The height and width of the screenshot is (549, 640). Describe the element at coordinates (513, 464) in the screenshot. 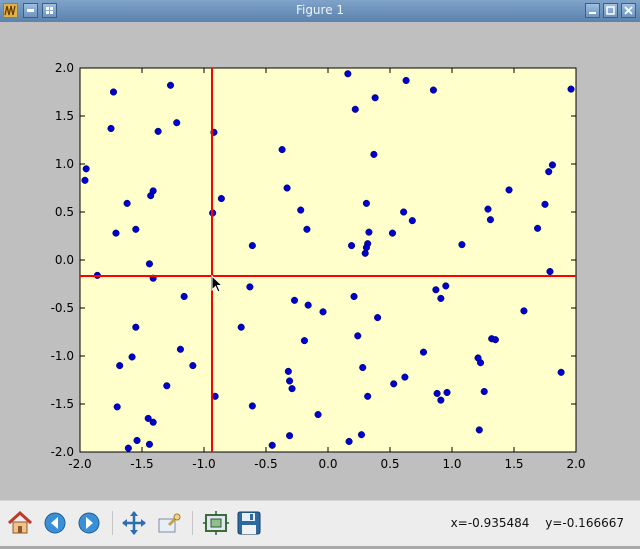

I see `x-tick-label: 1.5` at that location.